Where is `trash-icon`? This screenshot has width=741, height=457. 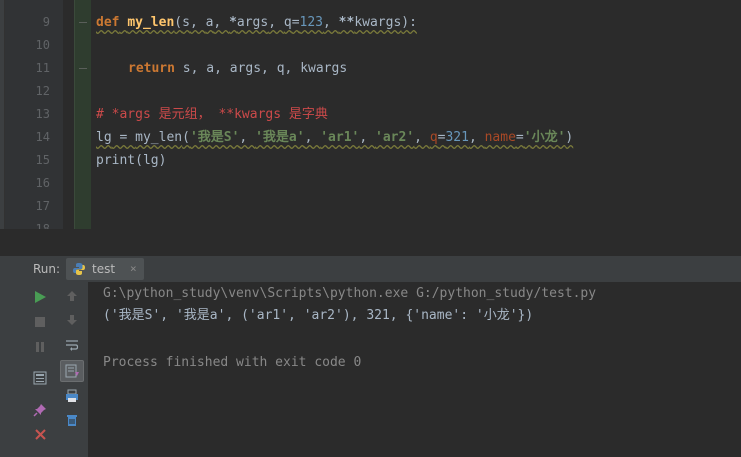 trash-icon is located at coordinates (72, 420).